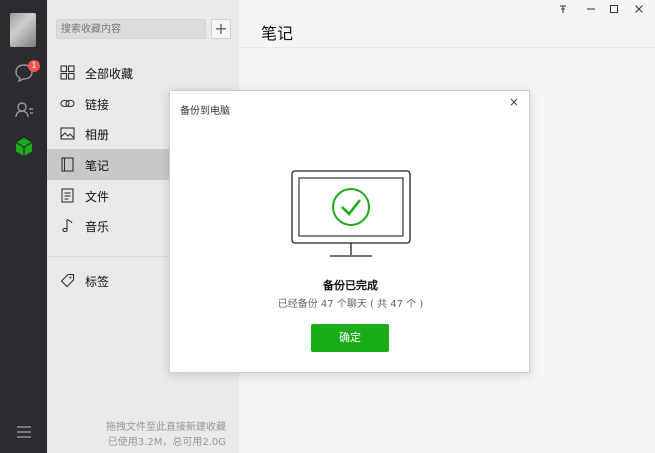 The height and width of the screenshot is (453, 655). I want to click on note-icon, so click(67, 164).